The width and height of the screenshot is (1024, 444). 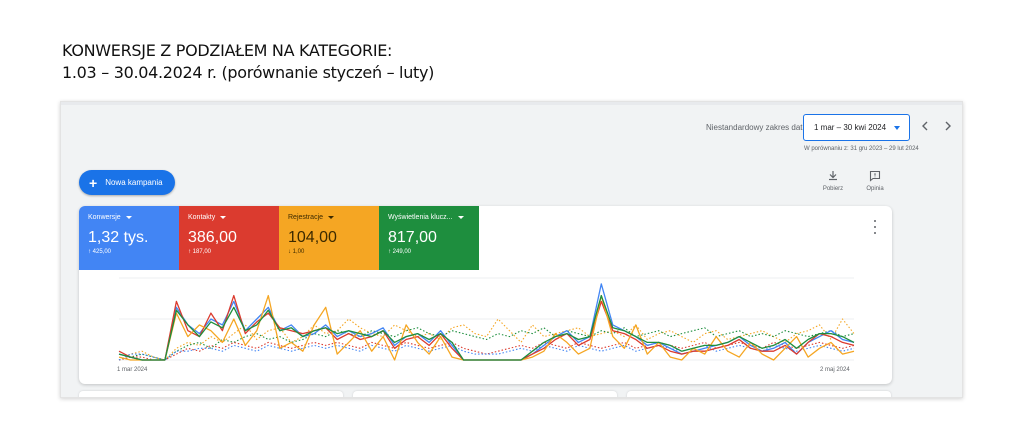 I want to click on conversions-line-chart, so click(x=486, y=319).